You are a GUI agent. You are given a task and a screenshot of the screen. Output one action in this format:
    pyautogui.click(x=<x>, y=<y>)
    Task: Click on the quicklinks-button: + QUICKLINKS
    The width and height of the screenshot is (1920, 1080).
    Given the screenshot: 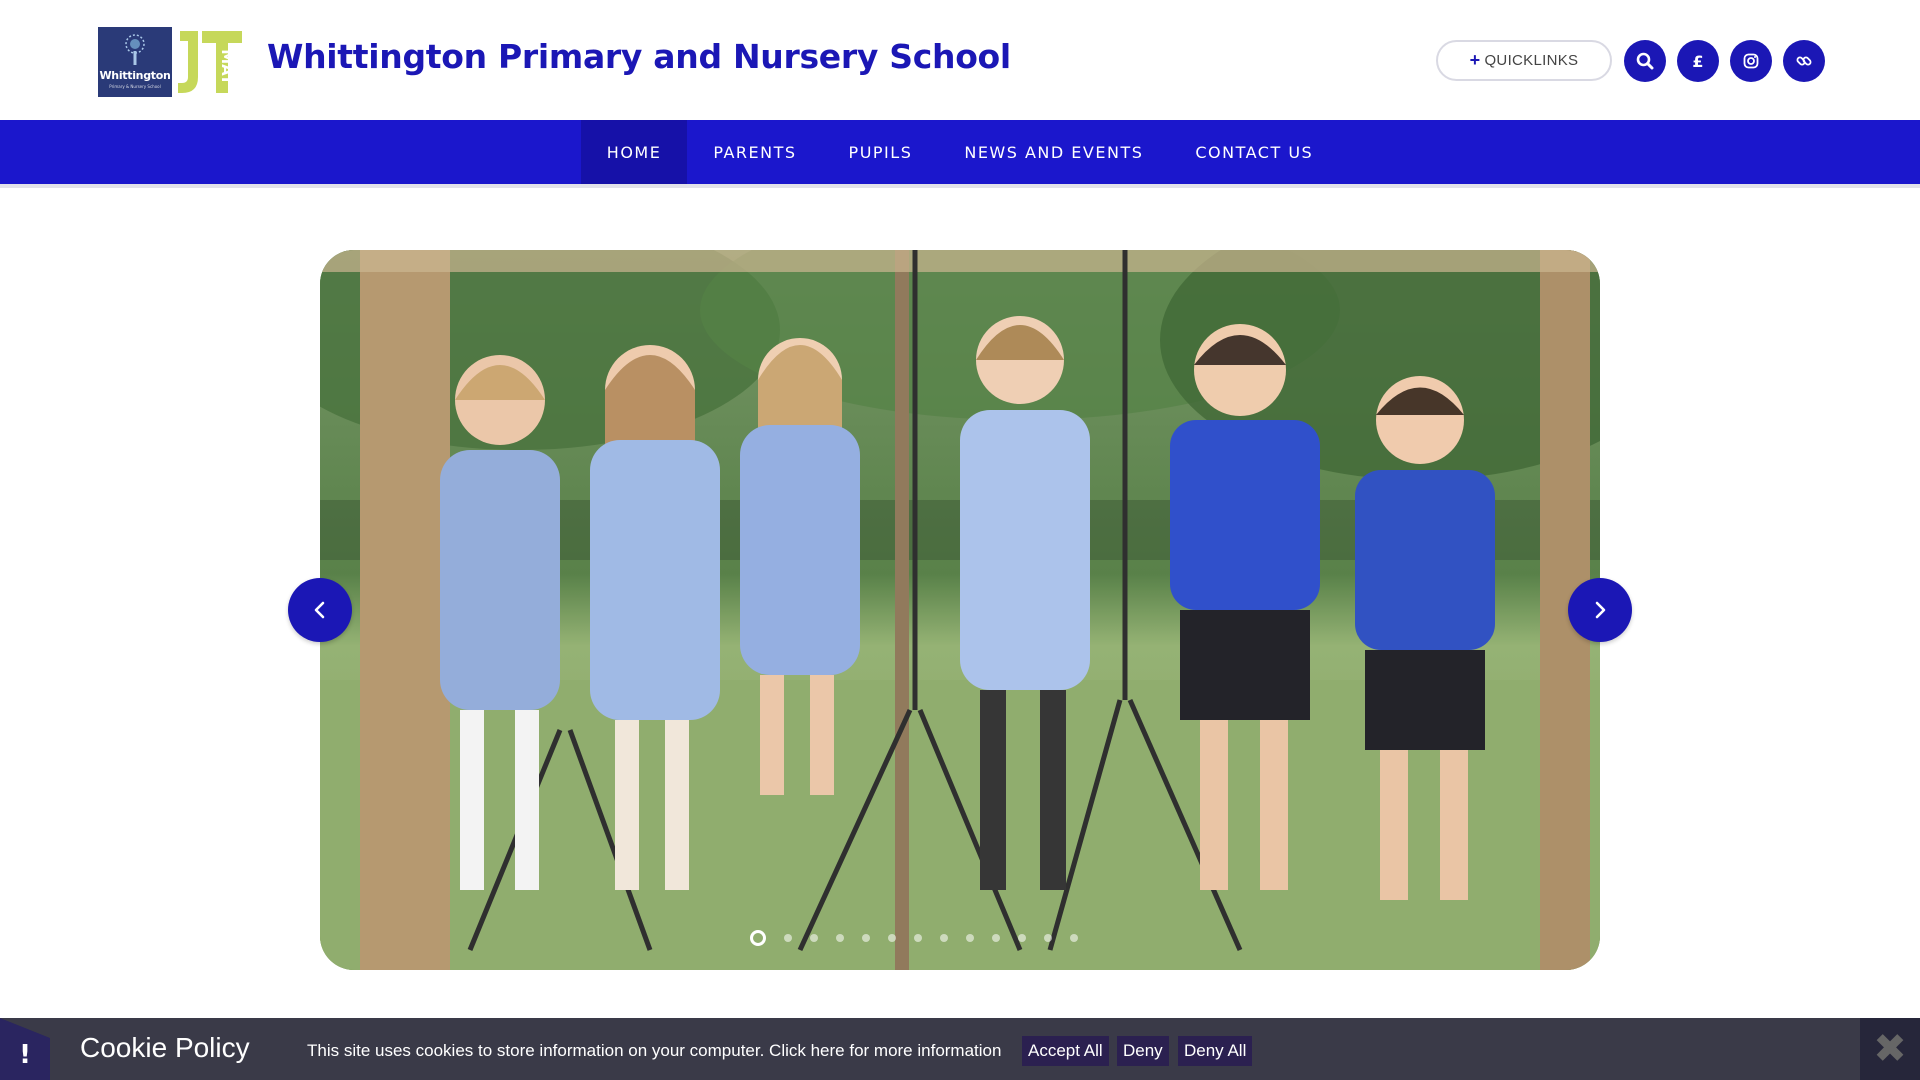 What is the action you would take?
    pyautogui.click(x=1524, y=60)
    